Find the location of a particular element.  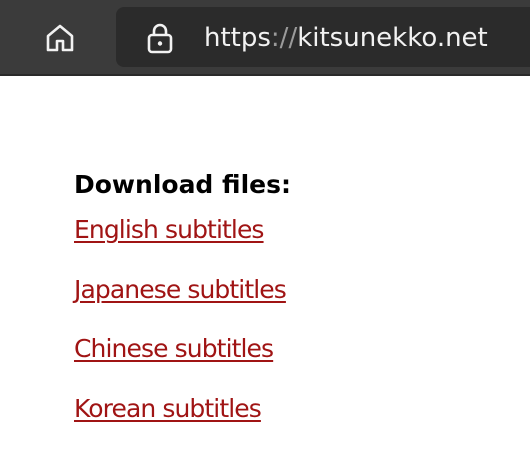

url-text: https://kitsunekko.net is located at coordinates (346, 38).